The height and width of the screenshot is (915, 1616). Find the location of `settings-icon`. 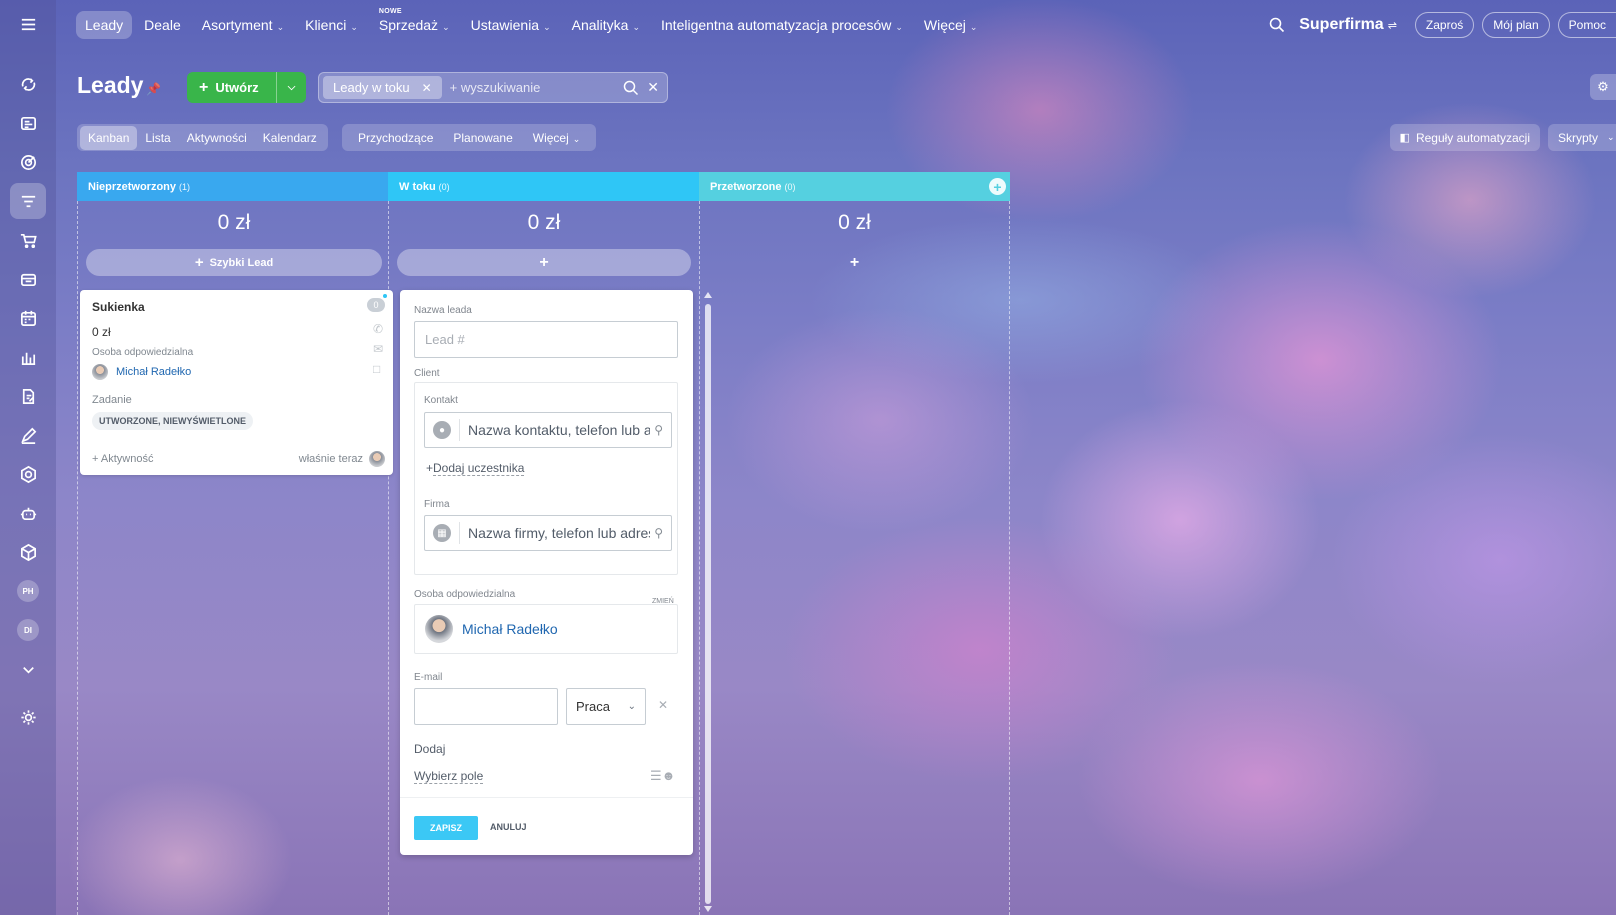

settings-icon is located at coordinates (28, 717).